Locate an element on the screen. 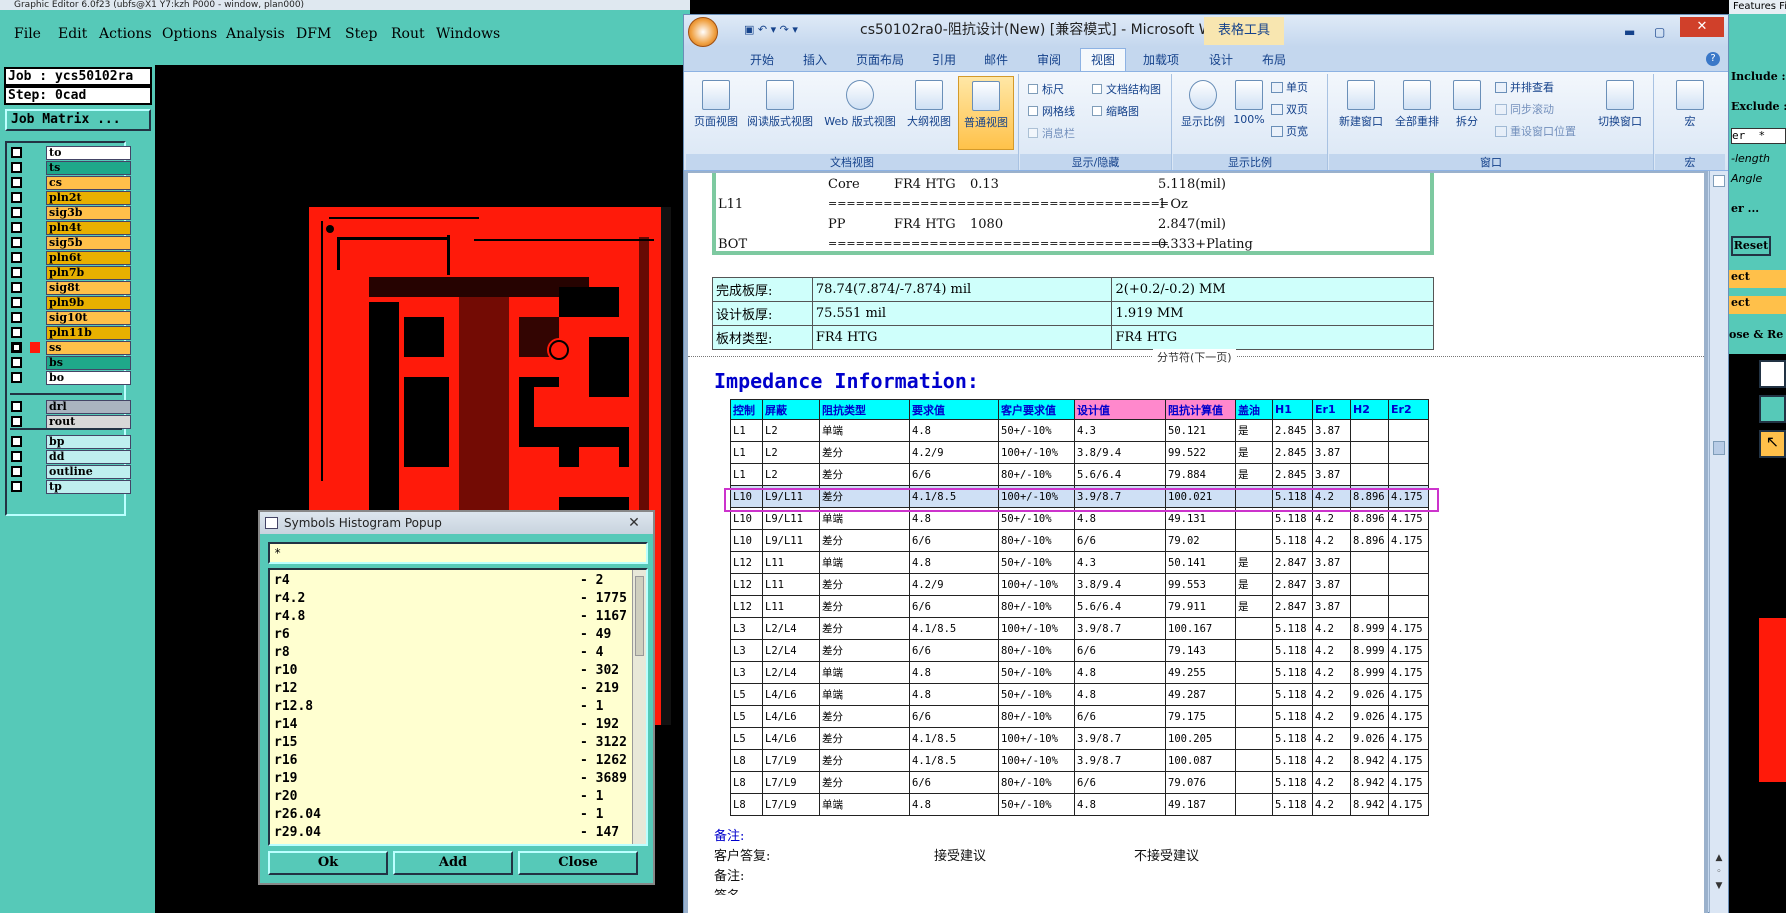 Image resolution: width=1786 pixels, height=913 pixels. column-header: 要求值 is located at coordinates (954, 409).